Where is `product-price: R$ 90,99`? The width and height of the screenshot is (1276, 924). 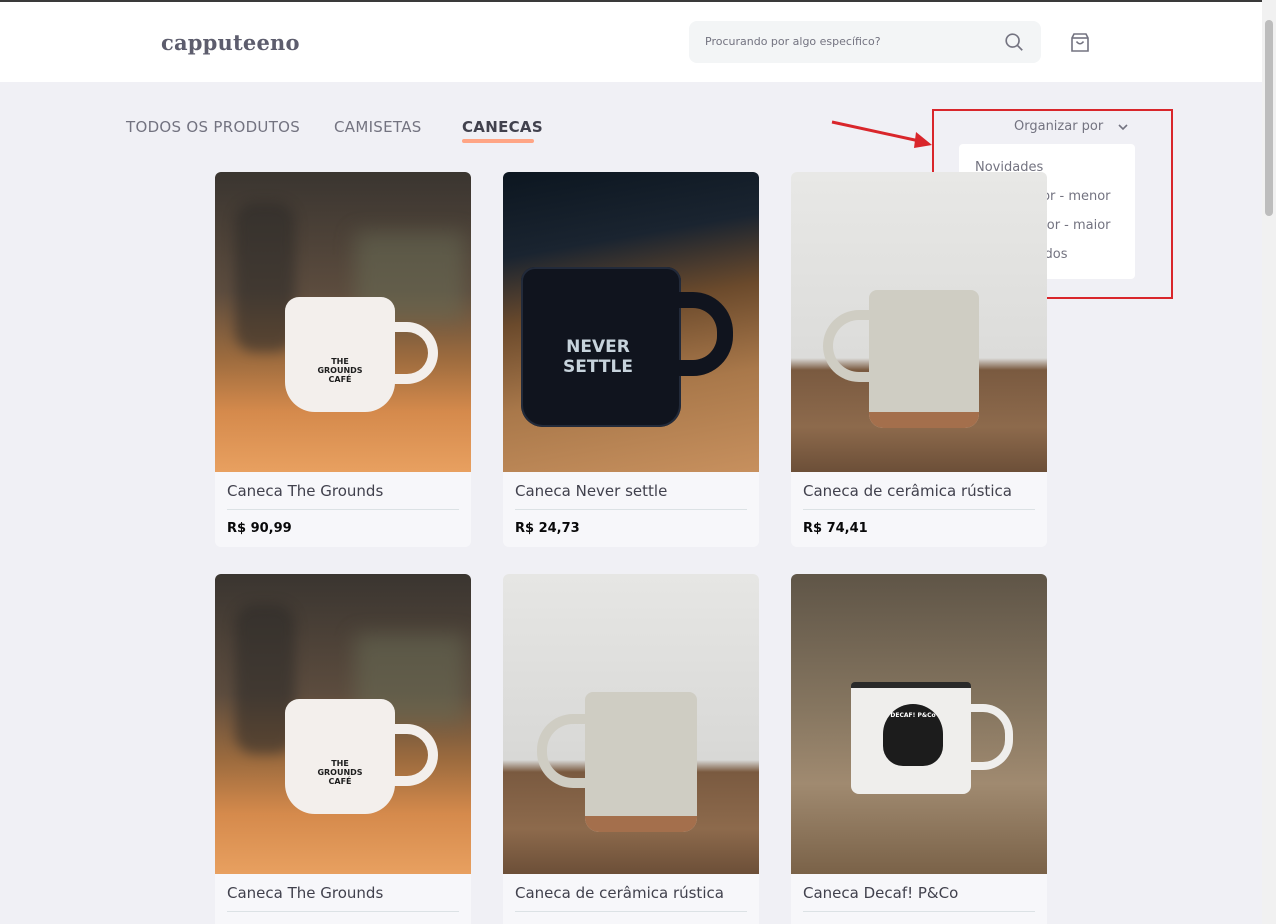
product-price: R$ 90,99 is located at coordinates (259, 528).